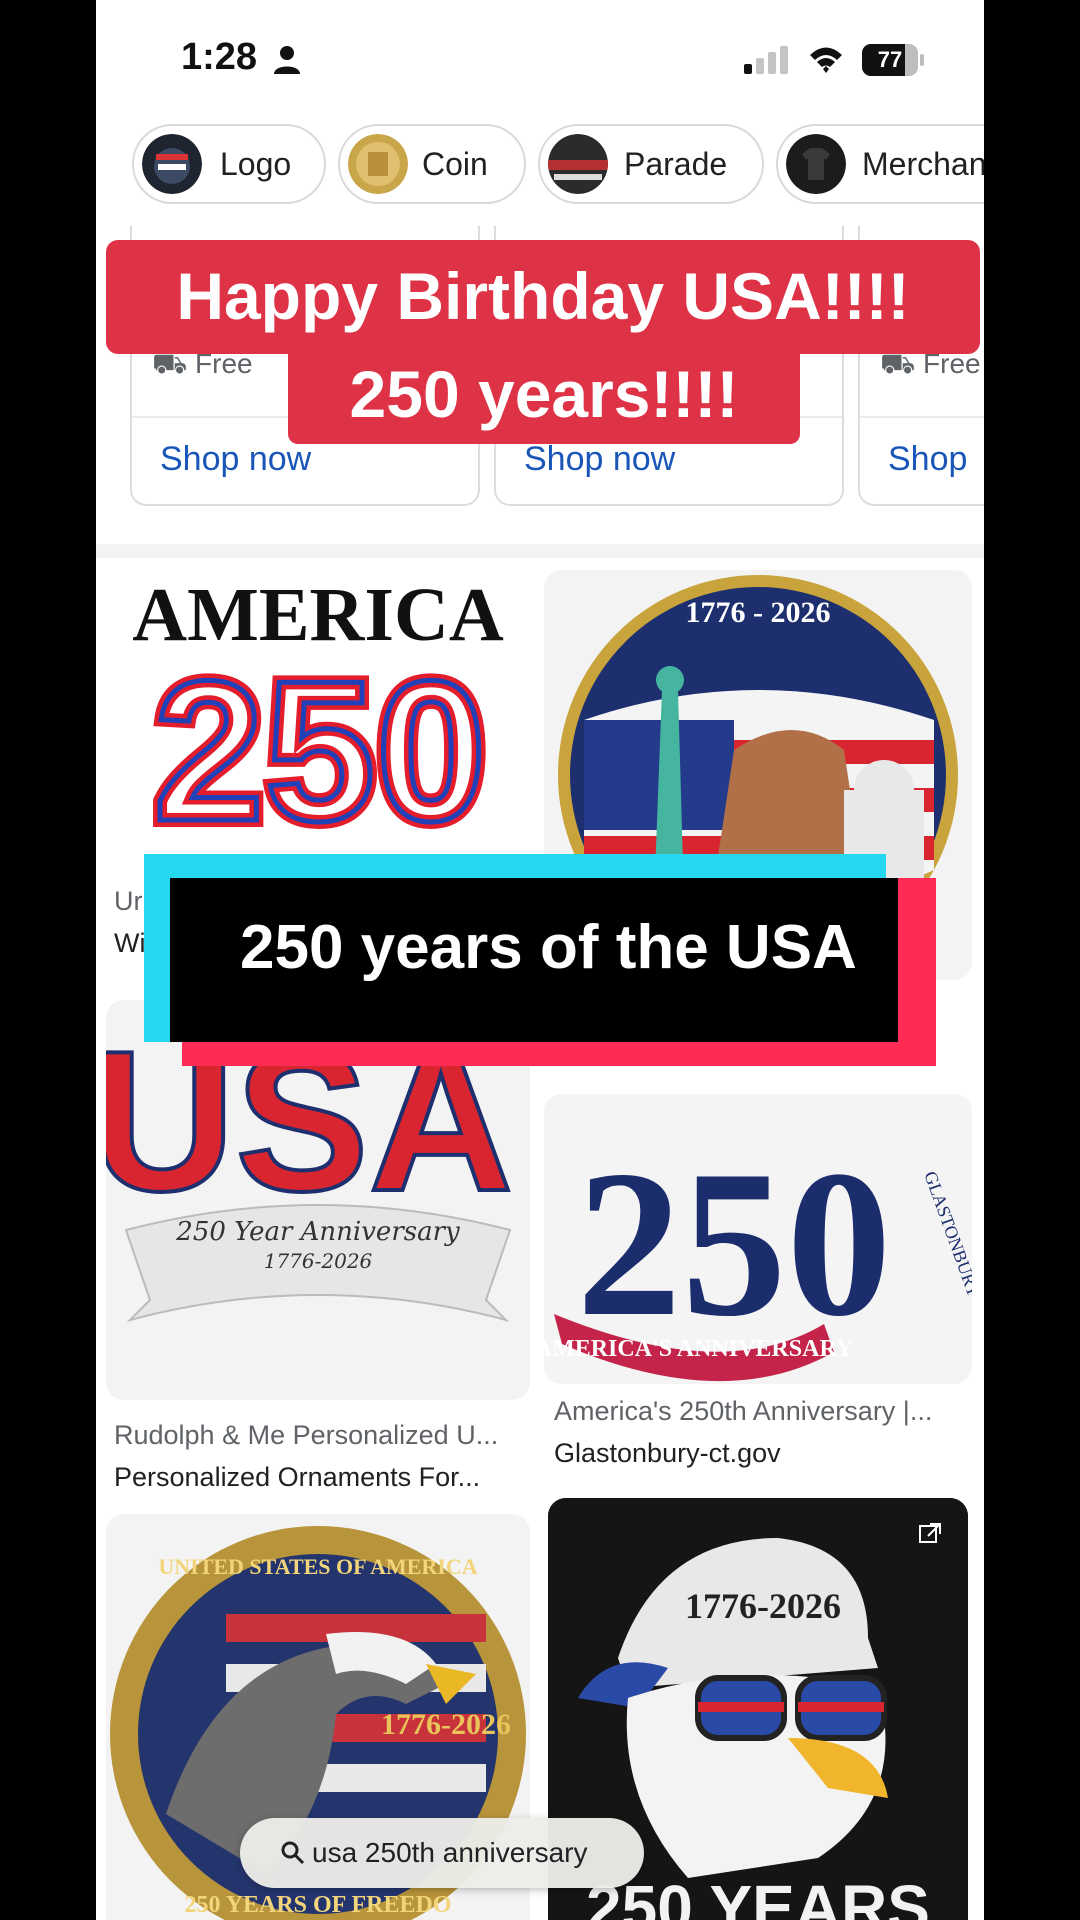 This screenshot has width=1080, height=1920. What do you see at coordinates (543, 297) in the screenshot?
I see `banner-line-1: Happy Birthday USA!!!!` at bounding box center [543, 297].